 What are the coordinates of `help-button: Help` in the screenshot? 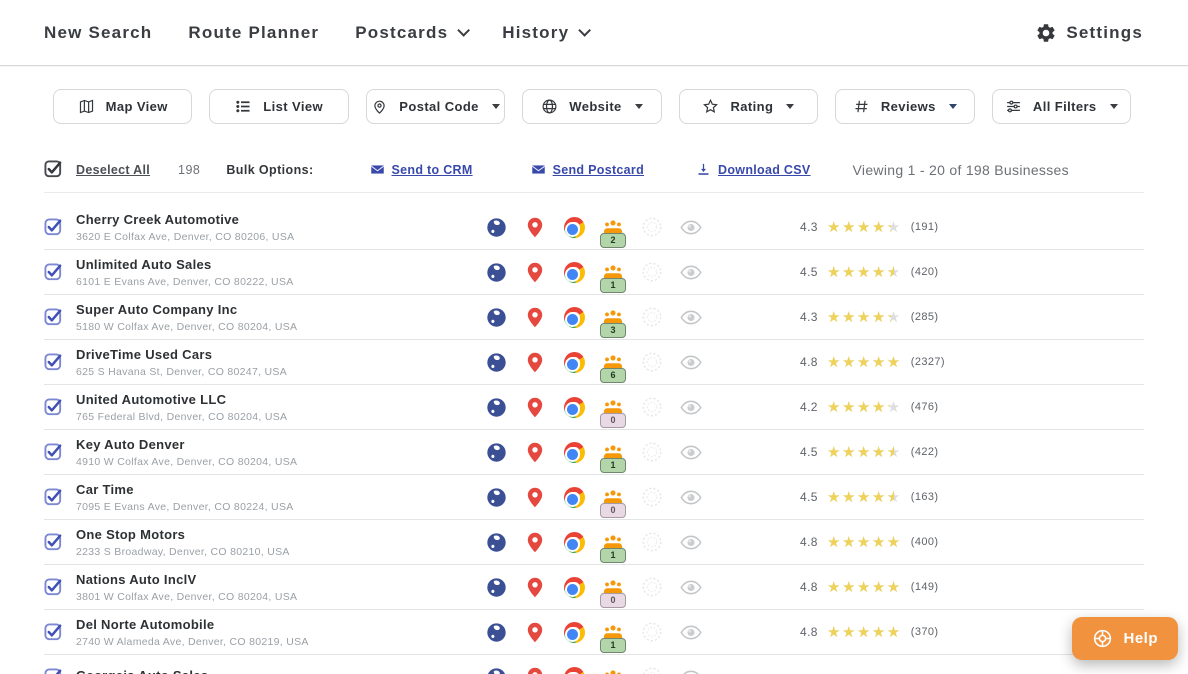 It's located at (1125, 638).